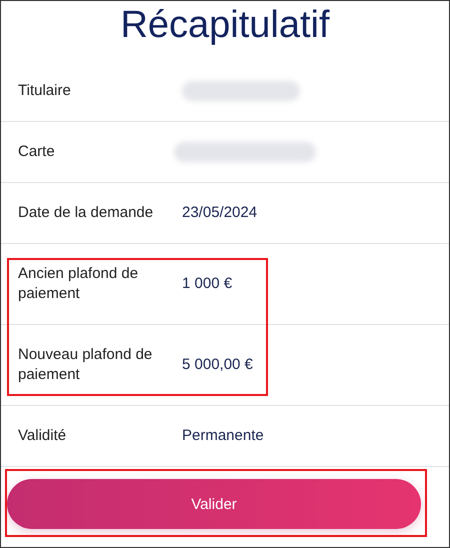  What do you see at coordinates (208, 284) in the screenshot?
I see `field-value: 1 000 €` at bounding box center [208, 284].